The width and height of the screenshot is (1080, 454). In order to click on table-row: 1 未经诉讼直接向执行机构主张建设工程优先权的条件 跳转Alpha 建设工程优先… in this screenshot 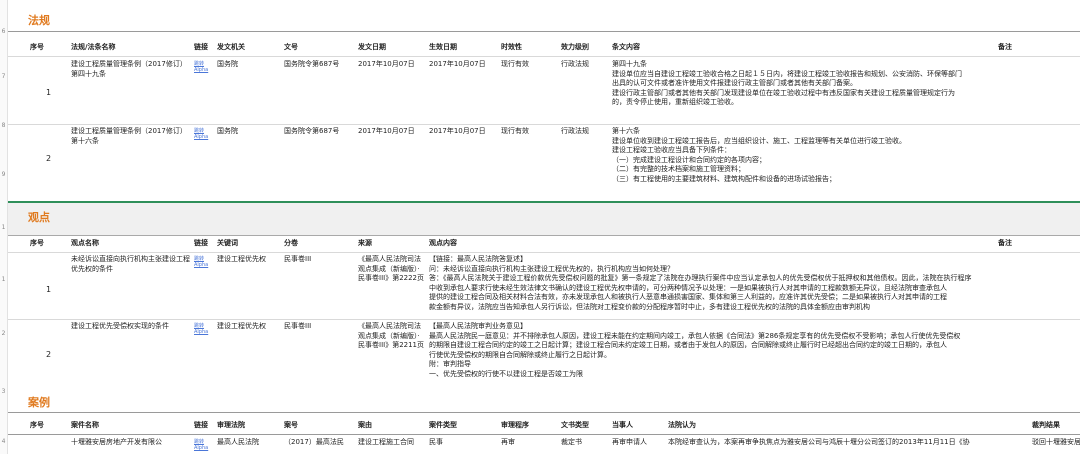, I will do `click(544, 287)`.